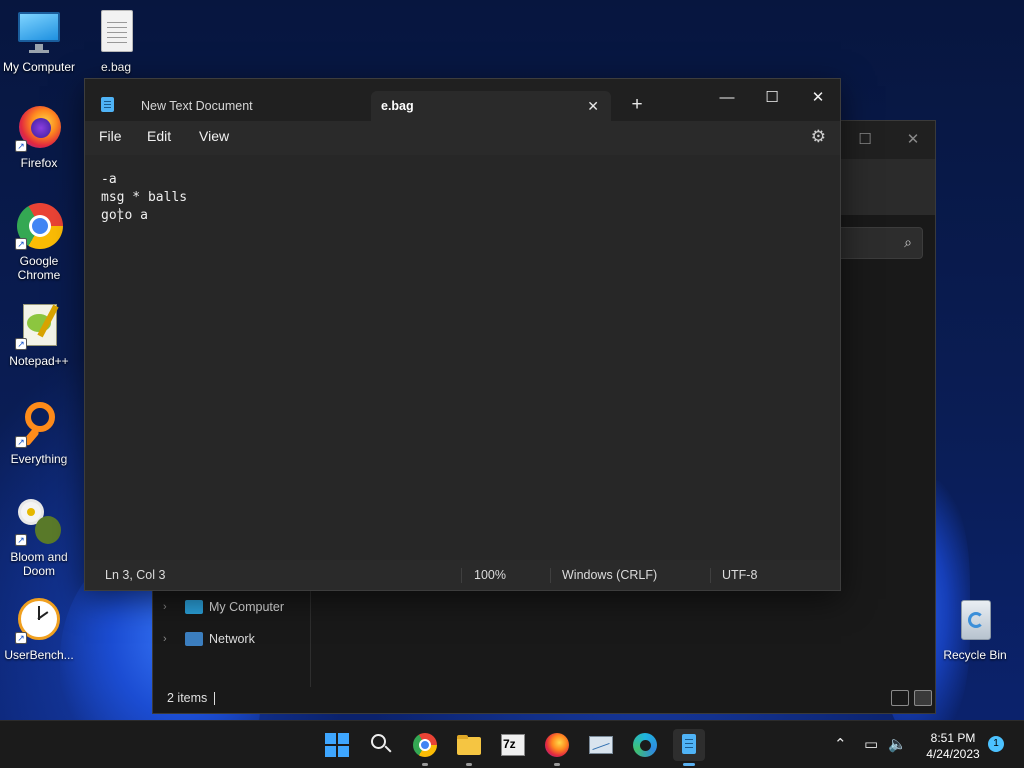 The height and width of the screenshot is (768, 1024). I want to click on nav-item-label: Network, so click(232, 639).